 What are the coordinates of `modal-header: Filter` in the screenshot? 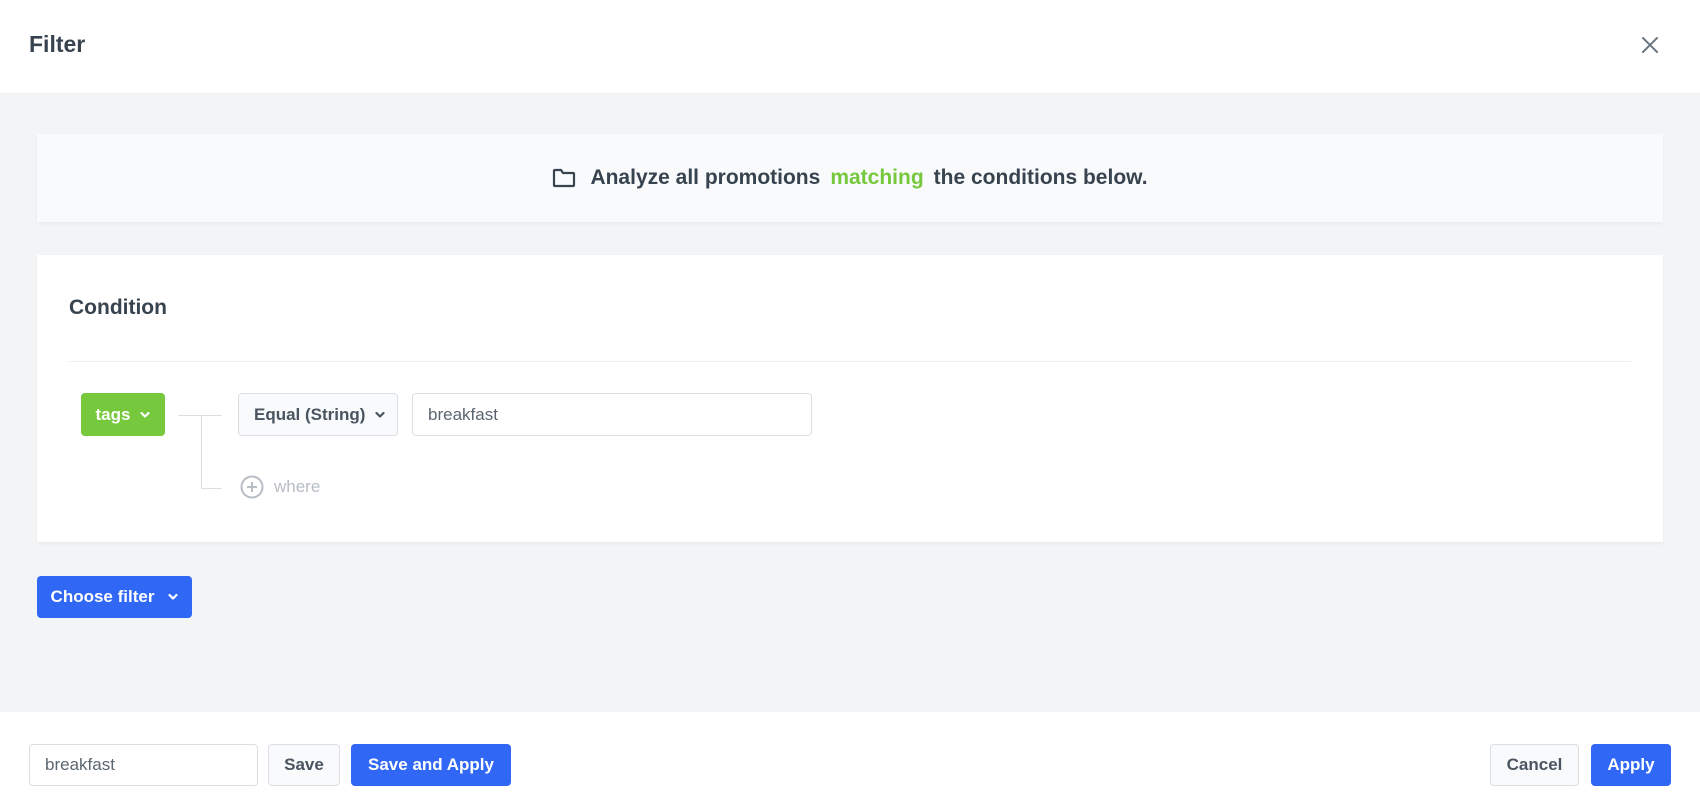 It's located at (850, 46).